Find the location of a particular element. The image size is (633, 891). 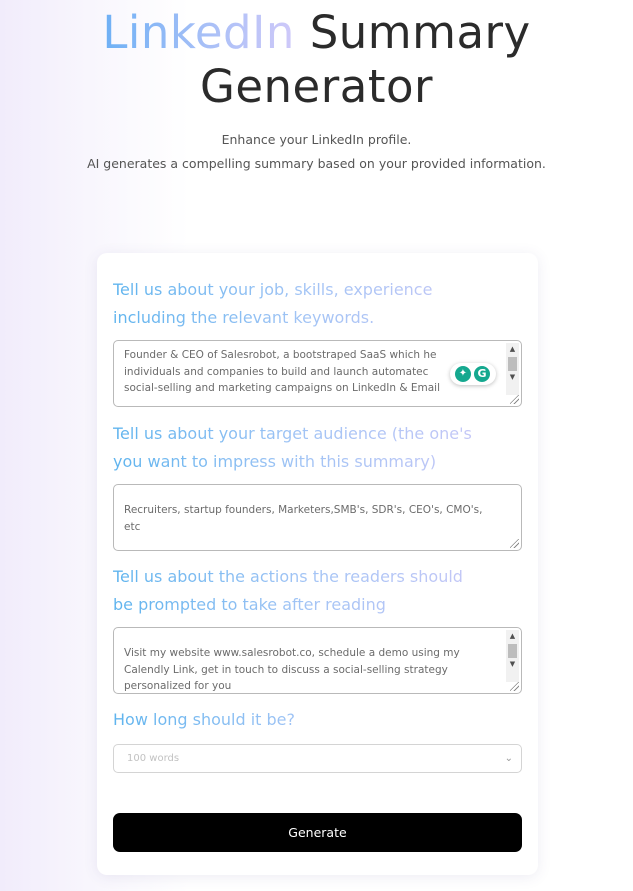

length-select-value: 100 words is located at coordinates (153, 758).